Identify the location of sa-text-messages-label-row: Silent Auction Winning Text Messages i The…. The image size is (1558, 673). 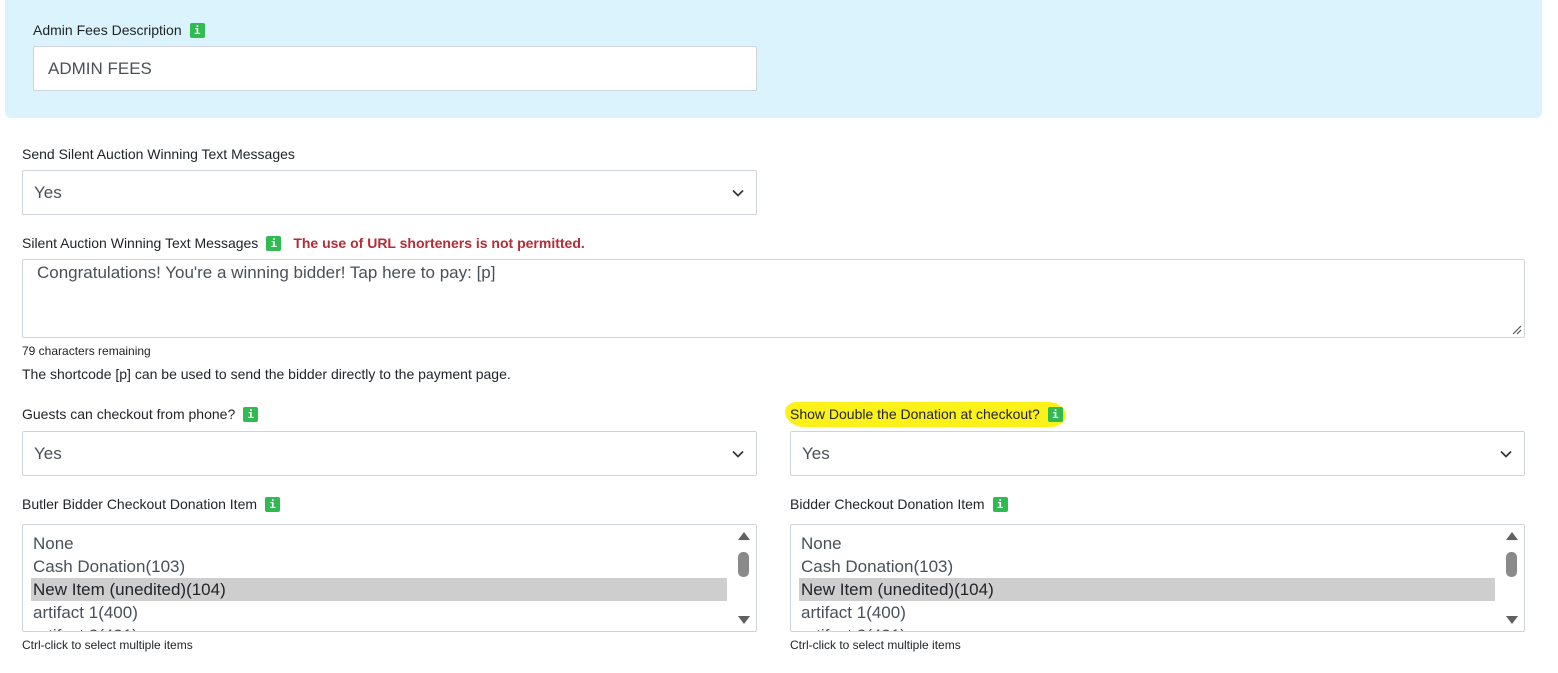
(303, 243).